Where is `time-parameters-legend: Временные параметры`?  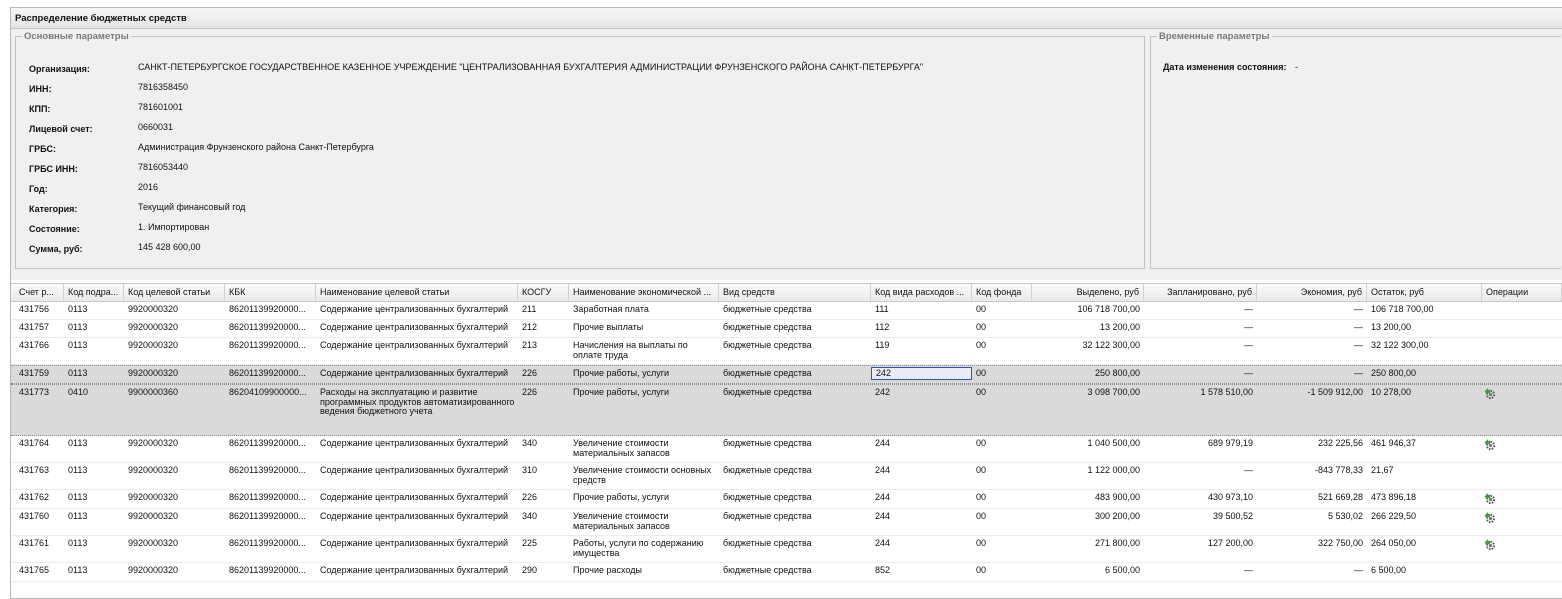
time-parameters-legend: Временные параметры is located at coordinates (1214, 36).